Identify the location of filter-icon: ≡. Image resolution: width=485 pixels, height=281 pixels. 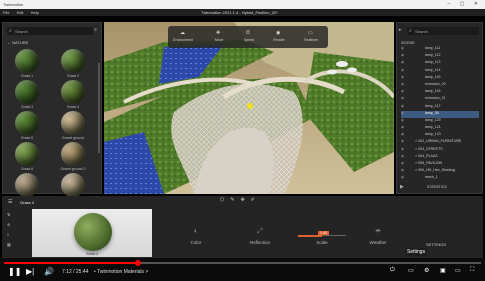
(13, 235).